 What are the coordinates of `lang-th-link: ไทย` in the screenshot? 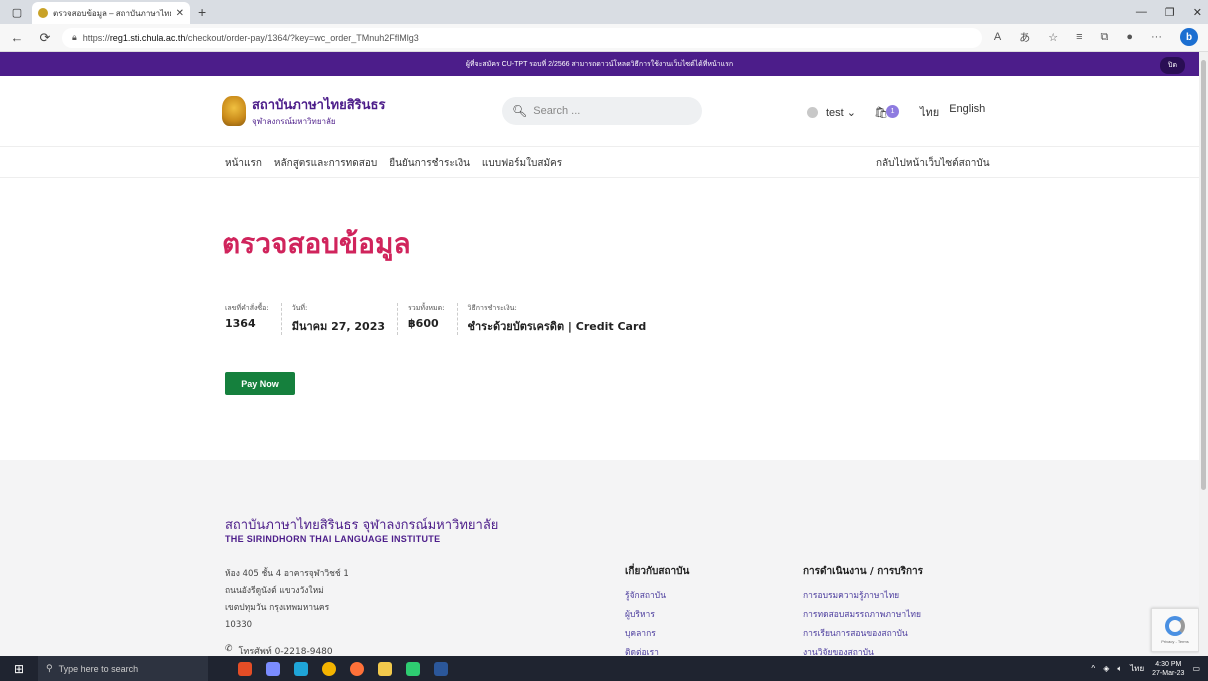 It's located at (929, 112).